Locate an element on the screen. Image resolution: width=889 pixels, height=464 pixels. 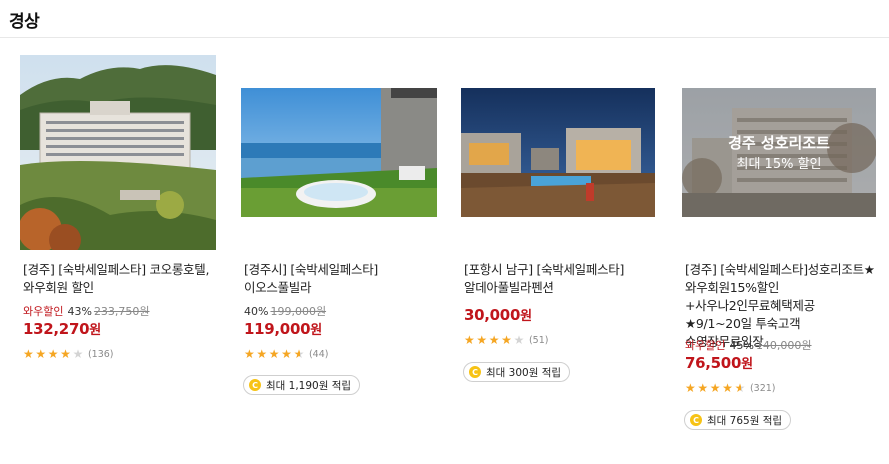
rating: ★ ★ ★ ★ ★ (321) is located at coordinates (730, 388).